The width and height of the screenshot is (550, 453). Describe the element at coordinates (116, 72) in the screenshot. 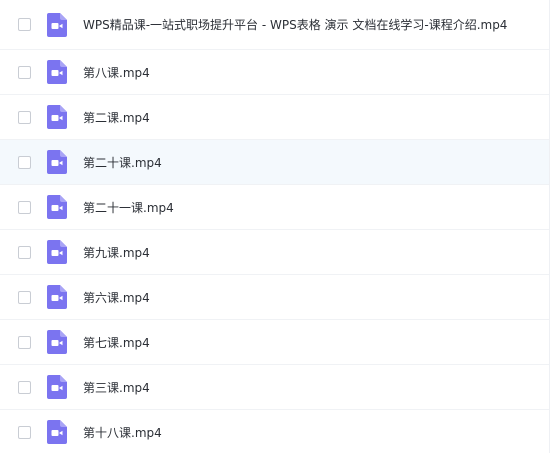

I see `file-name: 第八课.mp4` at that location.